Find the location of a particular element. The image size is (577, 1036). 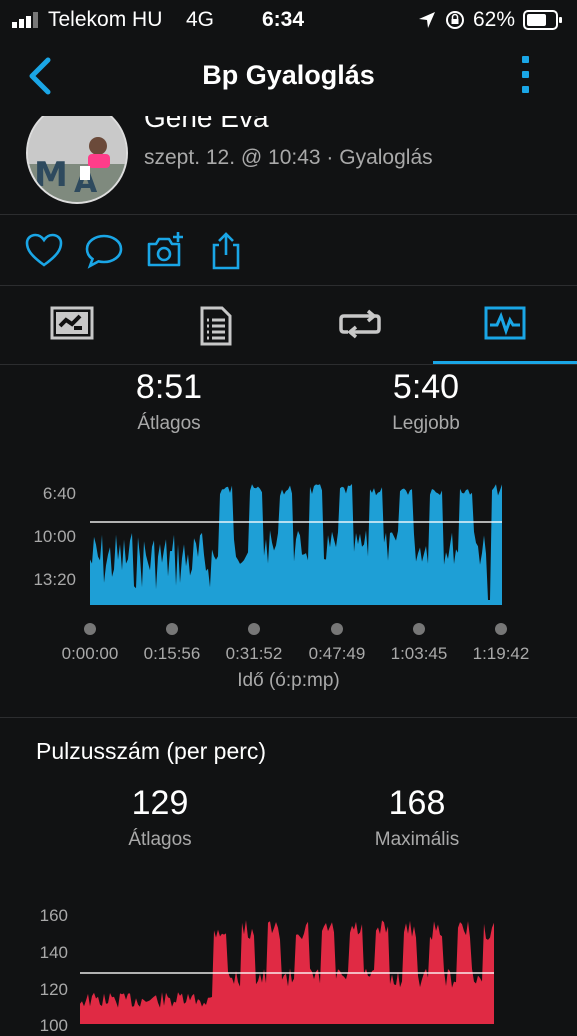

hr-average-value: 129 is located at coordinates (160, 803).